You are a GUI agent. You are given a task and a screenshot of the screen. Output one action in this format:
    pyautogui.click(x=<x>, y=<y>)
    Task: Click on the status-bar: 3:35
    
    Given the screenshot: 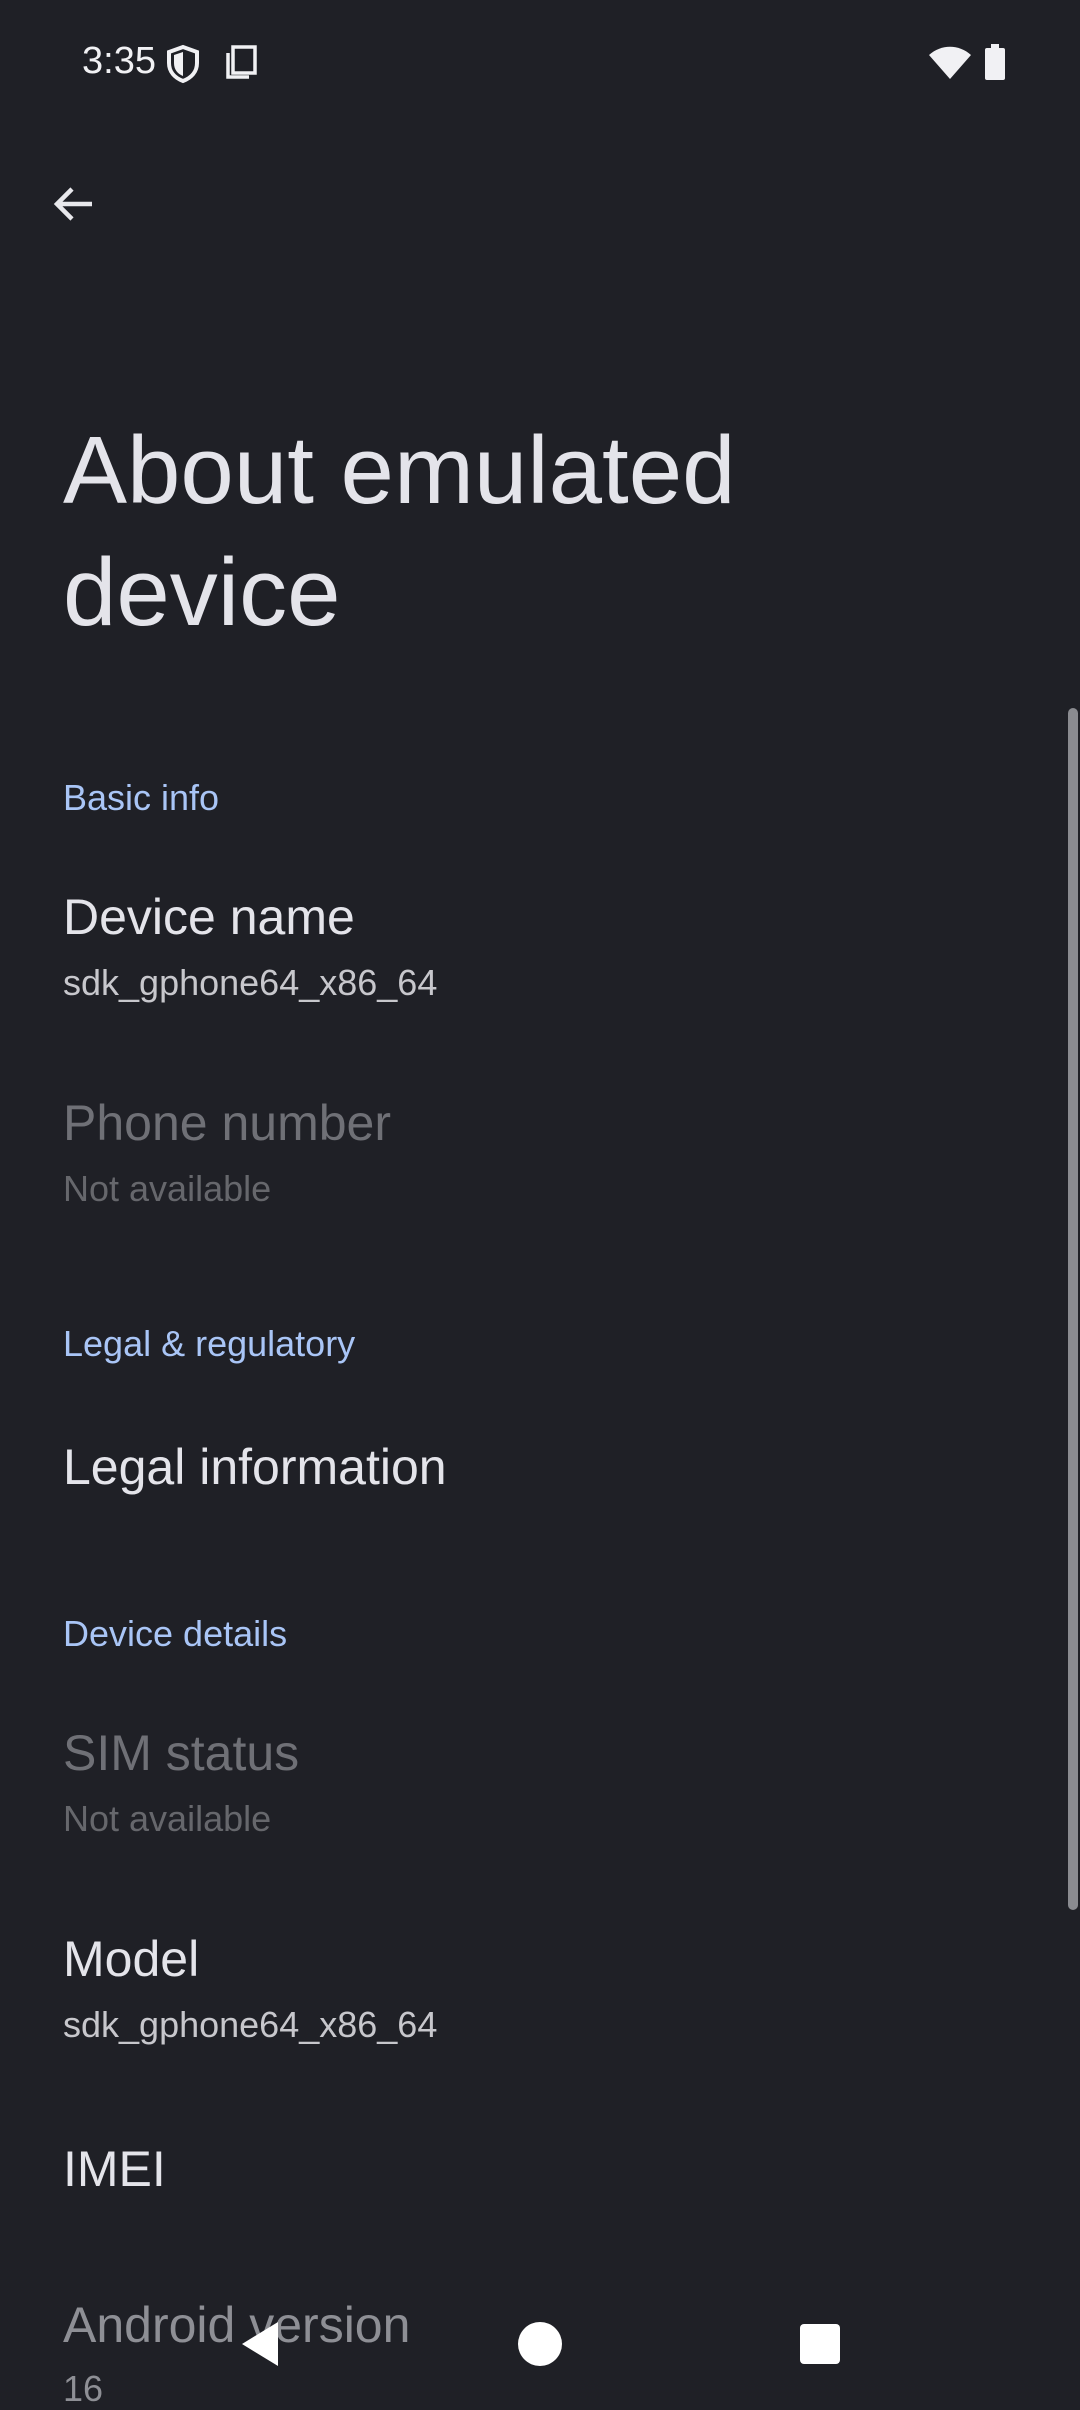 What is the action you would take?
    pyautogui.click(x=540, y=64)
    